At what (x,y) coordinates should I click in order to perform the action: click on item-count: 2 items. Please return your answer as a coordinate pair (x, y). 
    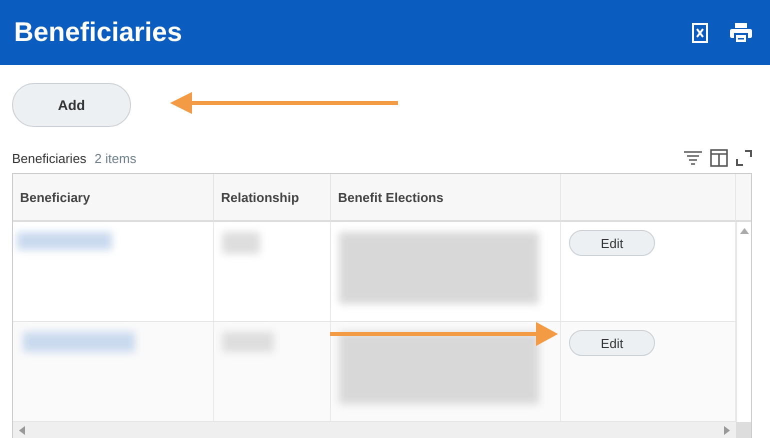
    Looking at the image, I should click on (116, 158).